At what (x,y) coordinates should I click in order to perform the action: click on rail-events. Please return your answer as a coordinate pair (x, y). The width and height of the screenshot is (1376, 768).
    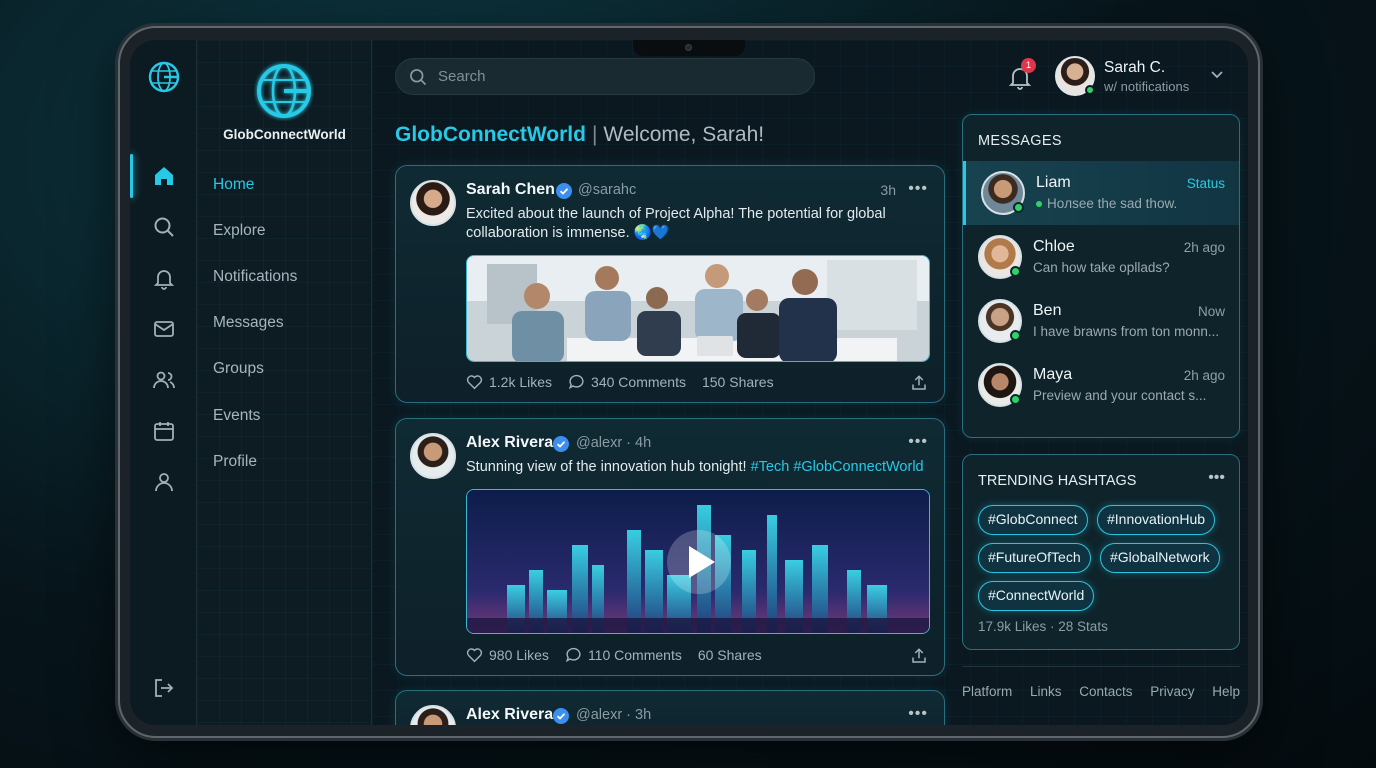
    Looking at the image, I should click on (163, 431).